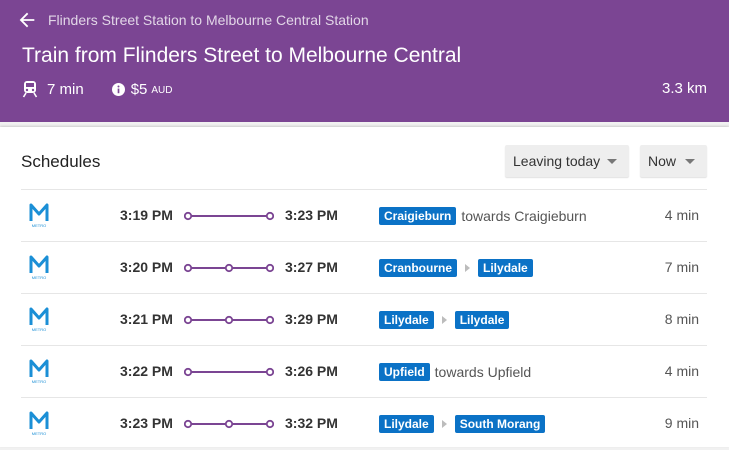  Describe the element at coordinates (418, 268) in the screenshot. I see `line-badge: Cranbourne` at that location.